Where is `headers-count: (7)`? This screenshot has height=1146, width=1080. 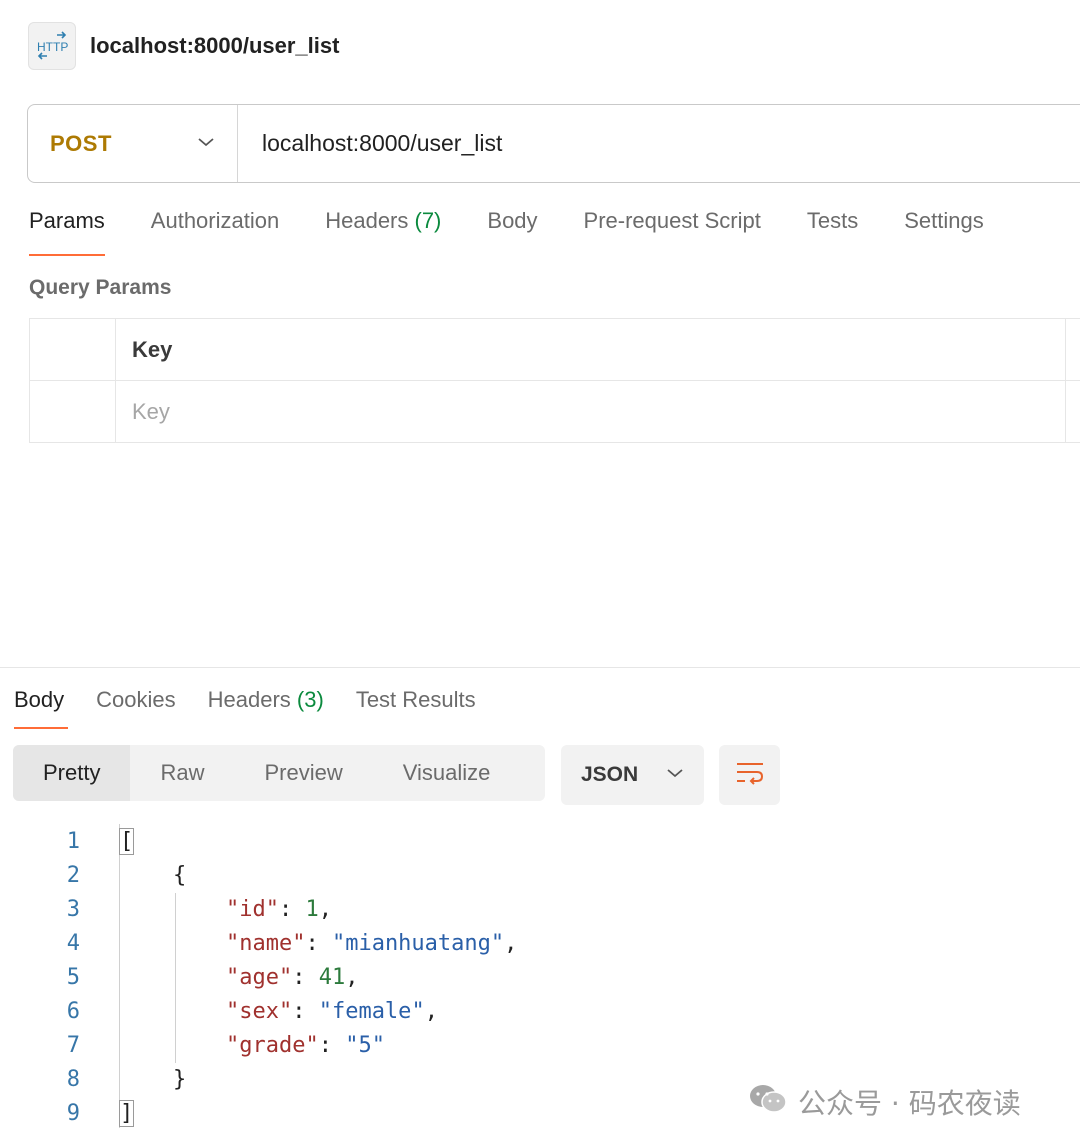
headers-count: (7) is located at coordinates (428, 220).